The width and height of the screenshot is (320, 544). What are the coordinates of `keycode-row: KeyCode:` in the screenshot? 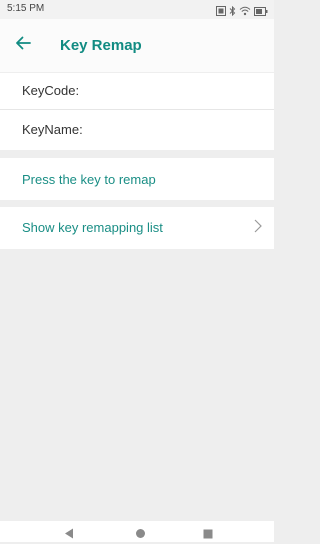 It's located at (137, 91).